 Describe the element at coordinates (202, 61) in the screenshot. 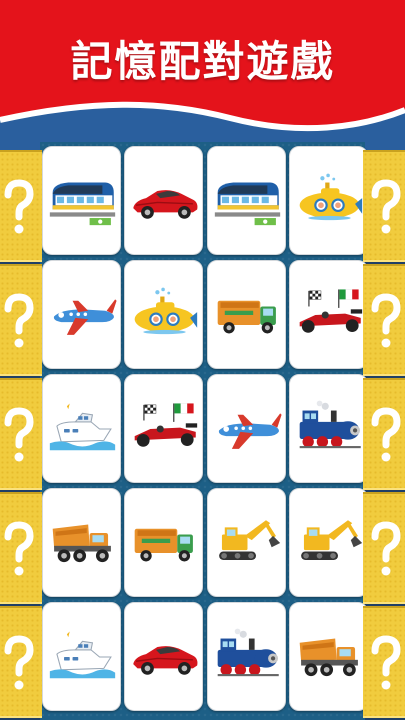

I see `game-title: 記憶配對遊戲` at that location.